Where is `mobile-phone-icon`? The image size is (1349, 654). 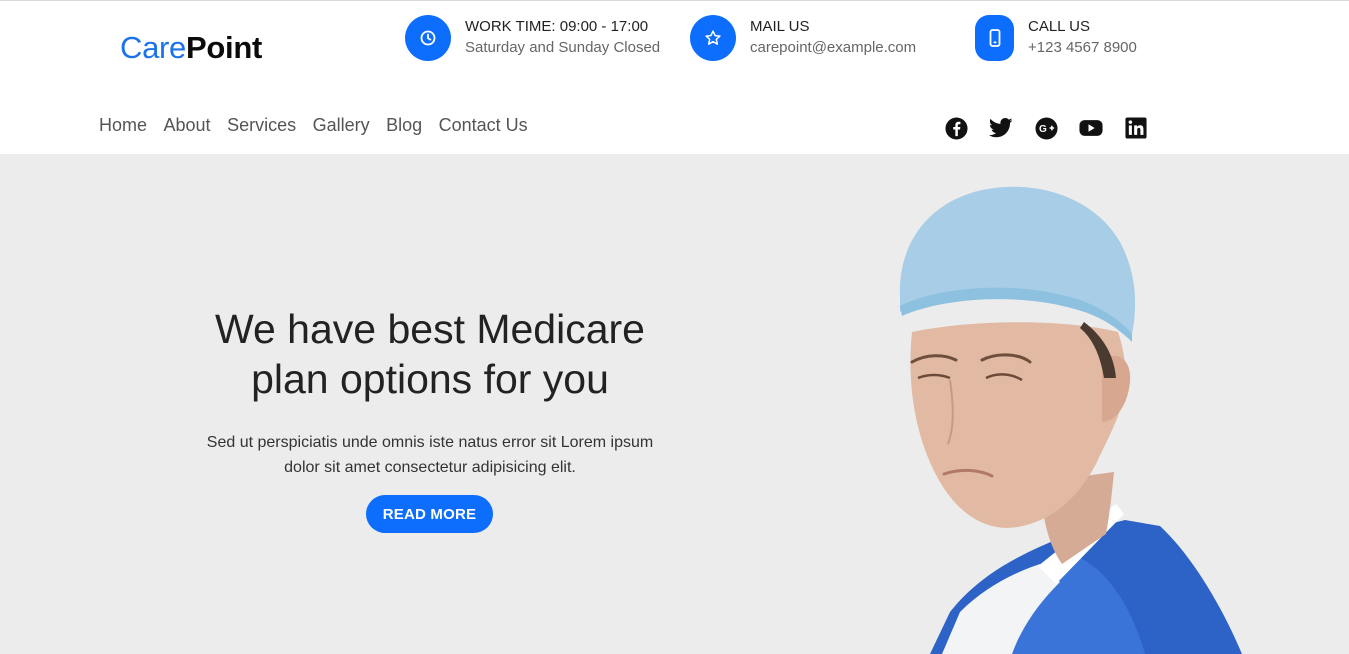 mobile-phone-icon is located at coordinates (994, 38).